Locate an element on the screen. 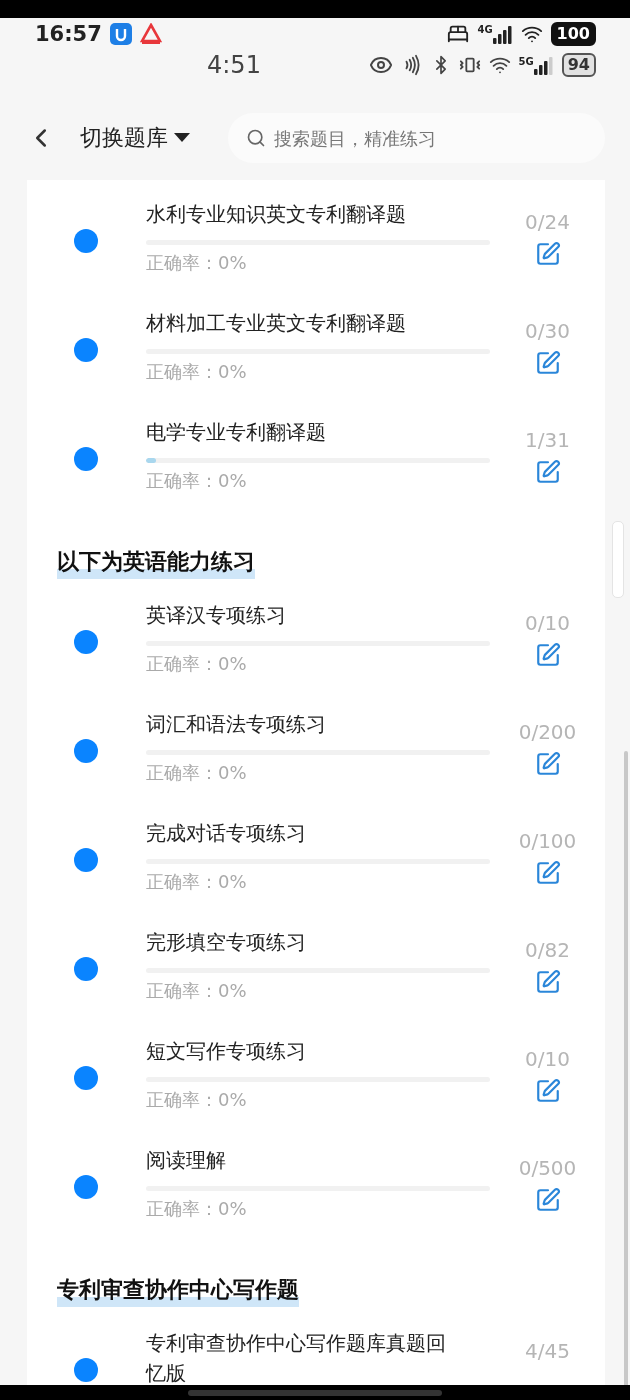  clock-time: 16:57 is located at coordinates (68, 34).